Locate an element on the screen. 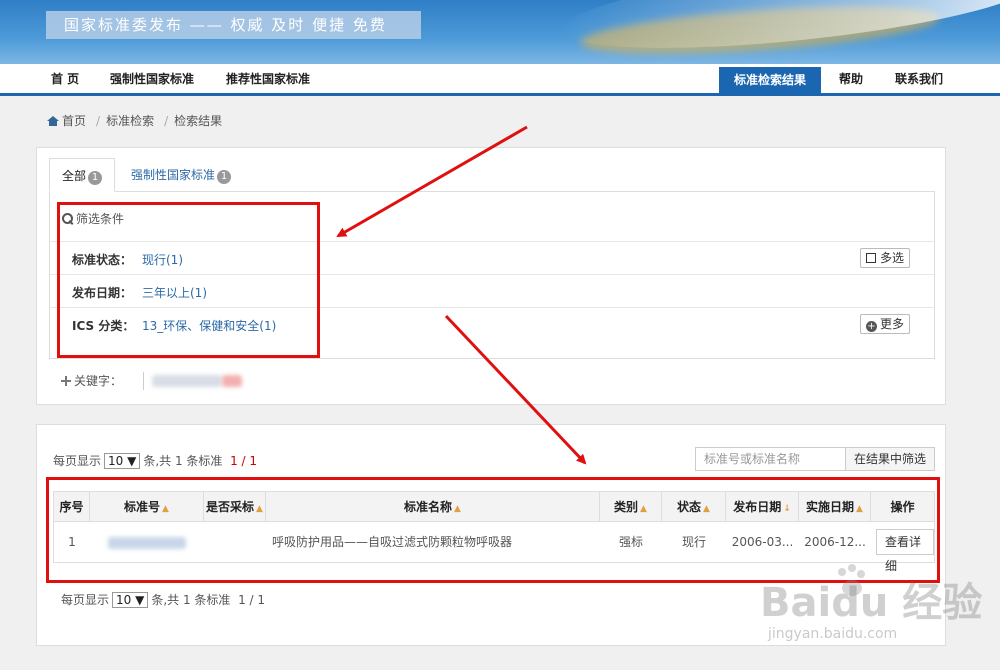 The height and width of the screenshot is (670, 1000). tab-all: 全部 1 is located at coordinates (82, 175).